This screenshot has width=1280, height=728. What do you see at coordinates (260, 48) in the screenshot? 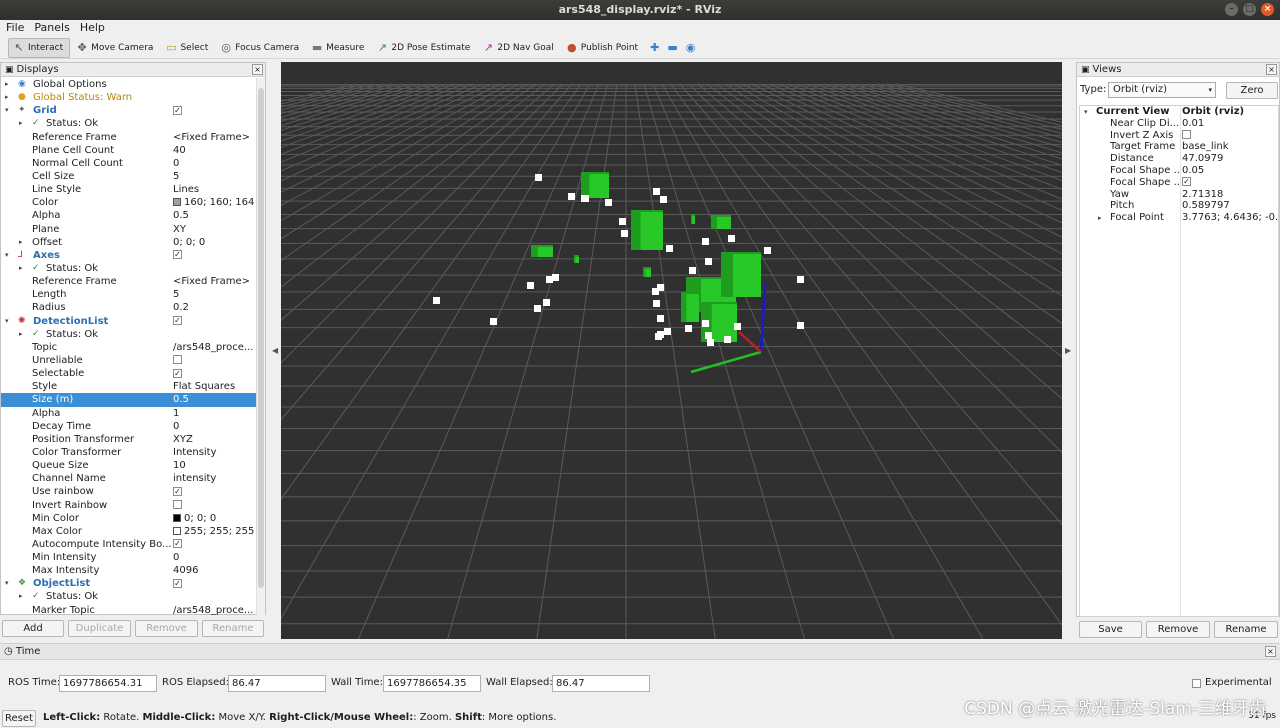
I see `tool-focus-camera: ◎ Focus Camera` at bounding box center [260, 48].